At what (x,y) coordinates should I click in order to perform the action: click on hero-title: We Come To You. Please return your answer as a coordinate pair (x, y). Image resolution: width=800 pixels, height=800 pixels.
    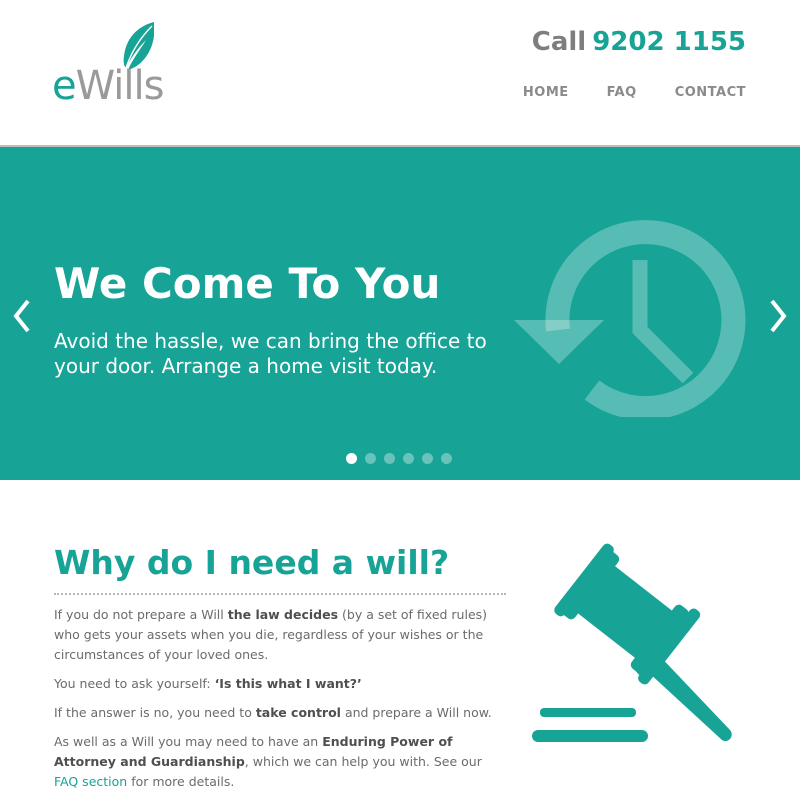
    Looking at the image, I should click on (247, 283).